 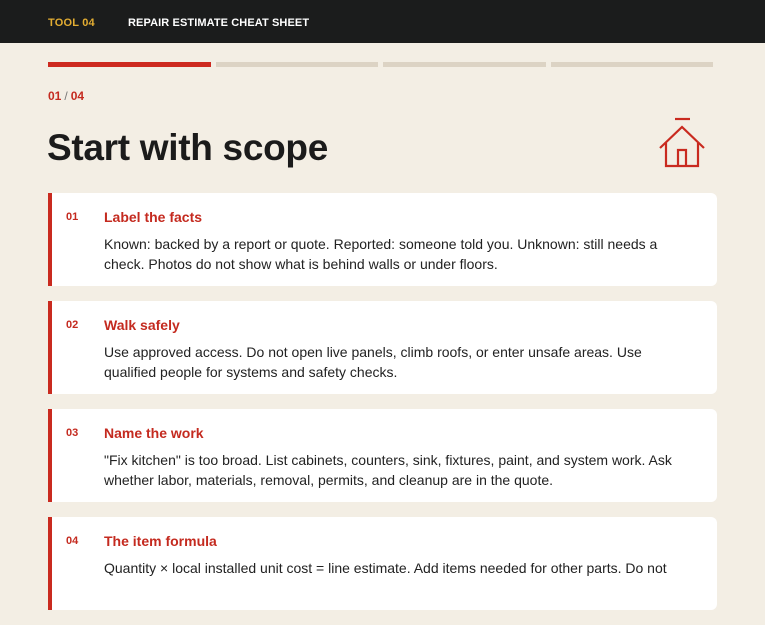 I want to click on tool-label: TOOL 04, so click(x=71, y=23).